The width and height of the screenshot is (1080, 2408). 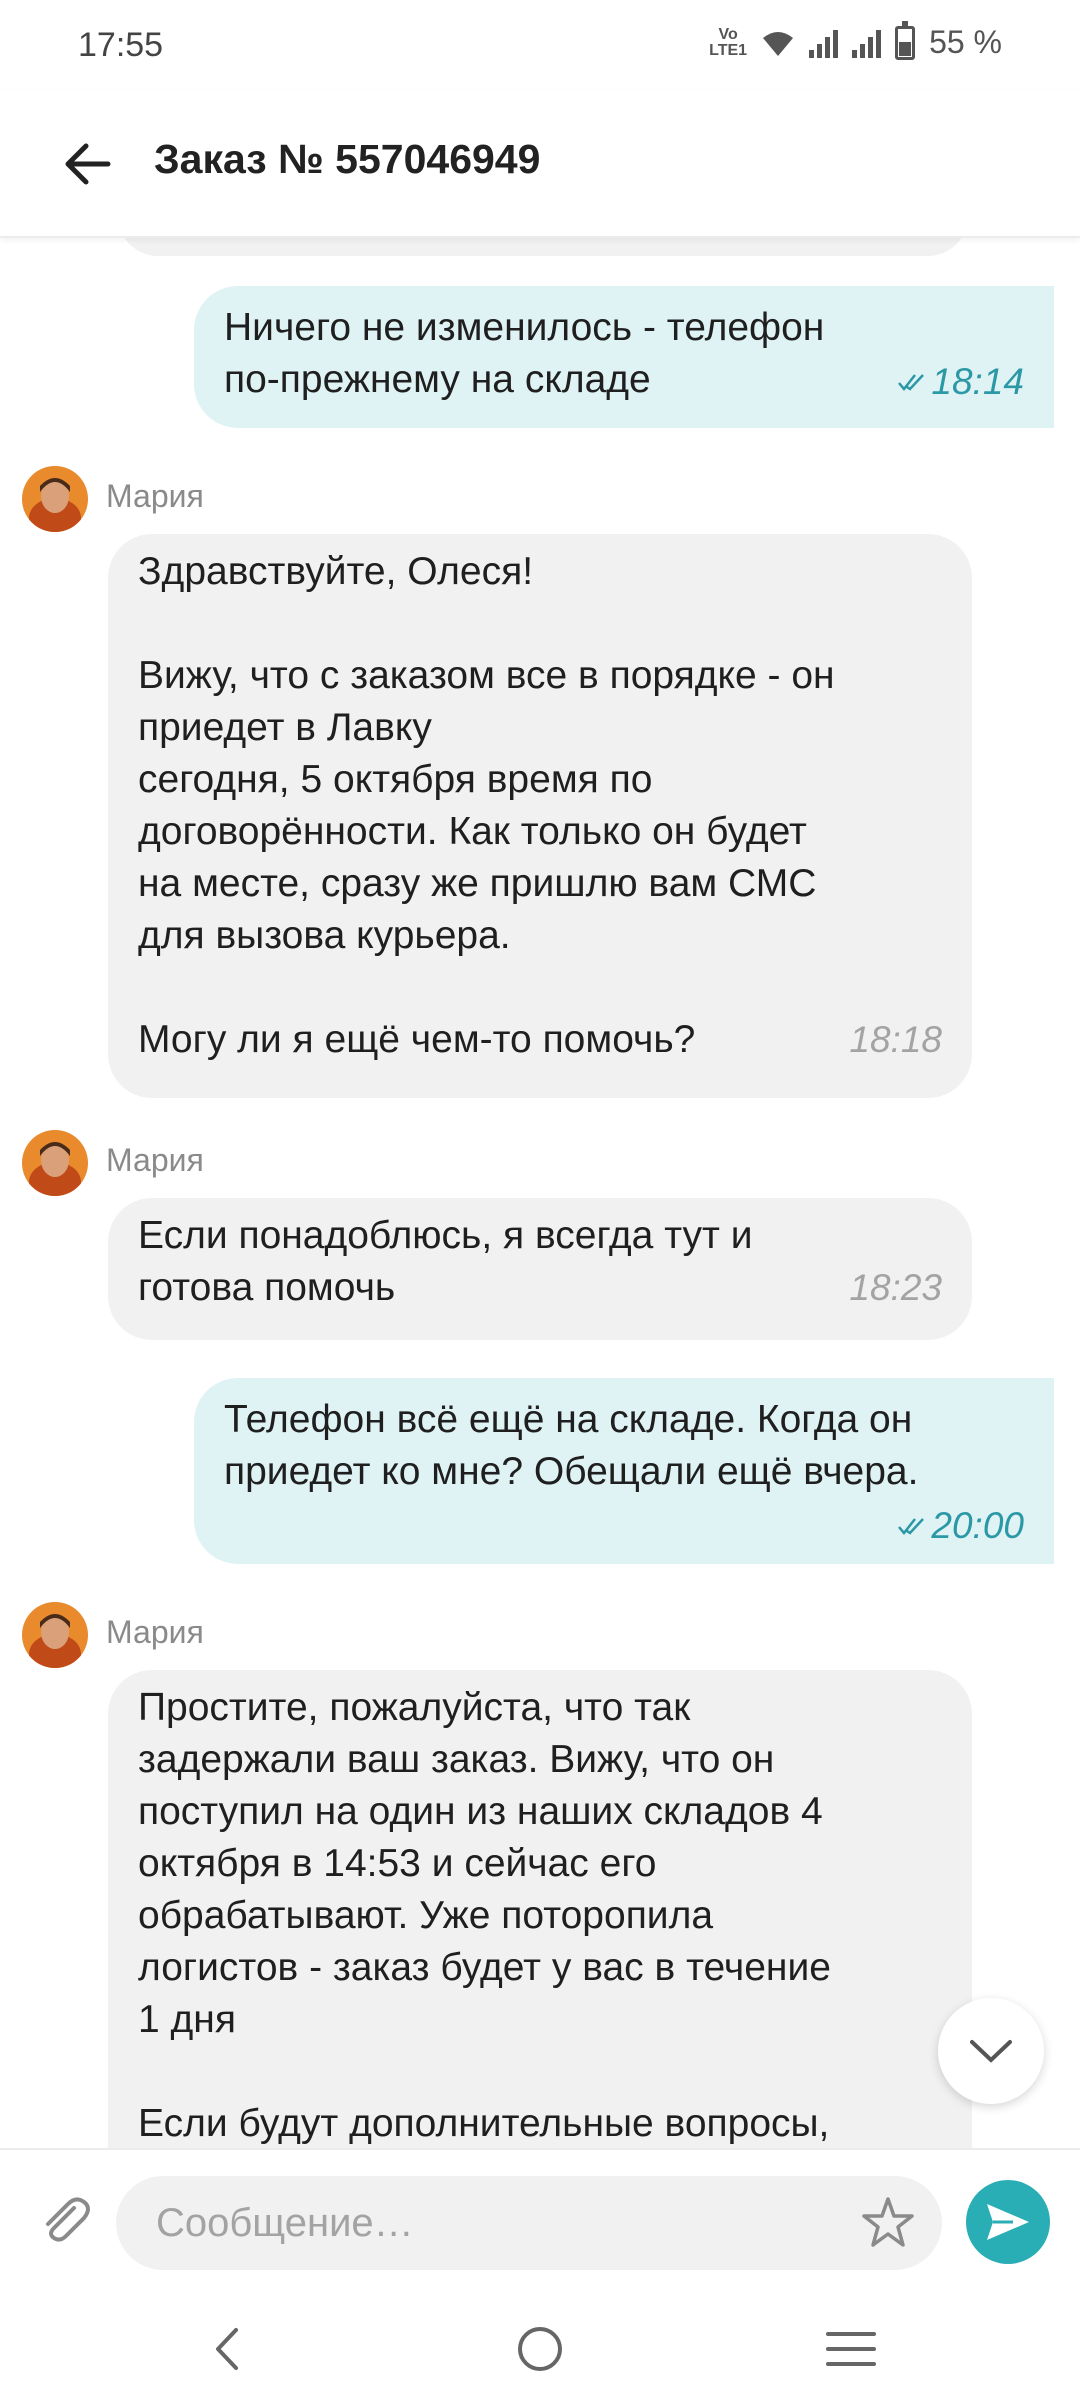 What do you see at coordinates (888, 2223) in the screenshot?
I see `star-icon` at bounding box center [888, 2223].